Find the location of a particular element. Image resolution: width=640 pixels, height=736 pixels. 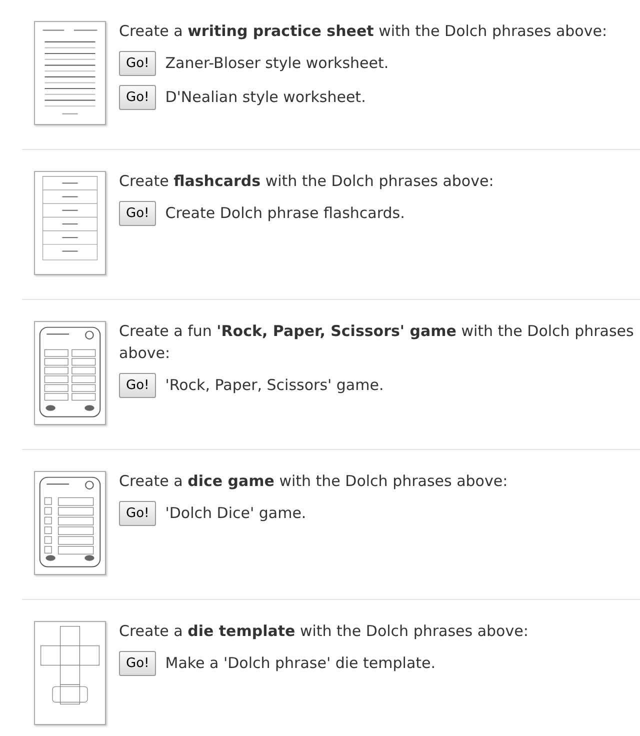

instruction-text: Create flashcards with the Dolch phrases above: is located at coordinates (307, 181).